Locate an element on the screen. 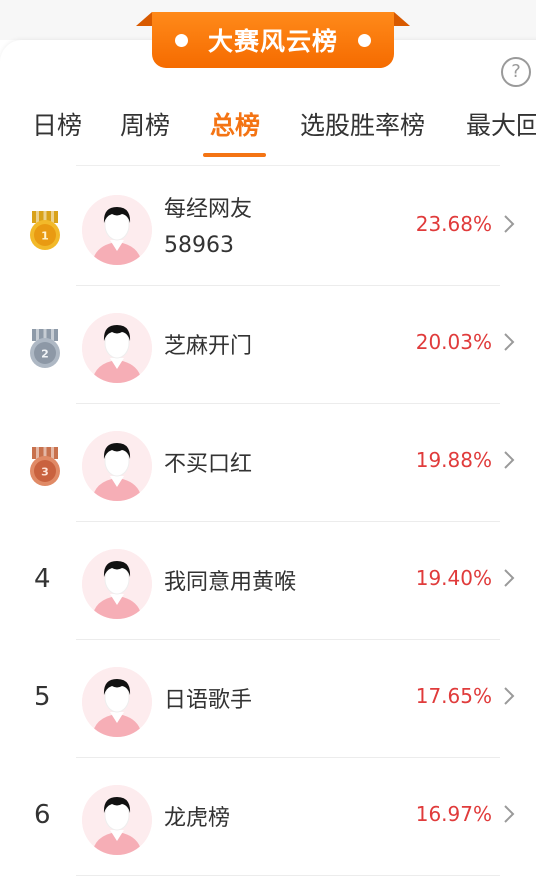 The image size is (536, 880). user-name-line: 不买口红 is located at coordinates (208, 464).